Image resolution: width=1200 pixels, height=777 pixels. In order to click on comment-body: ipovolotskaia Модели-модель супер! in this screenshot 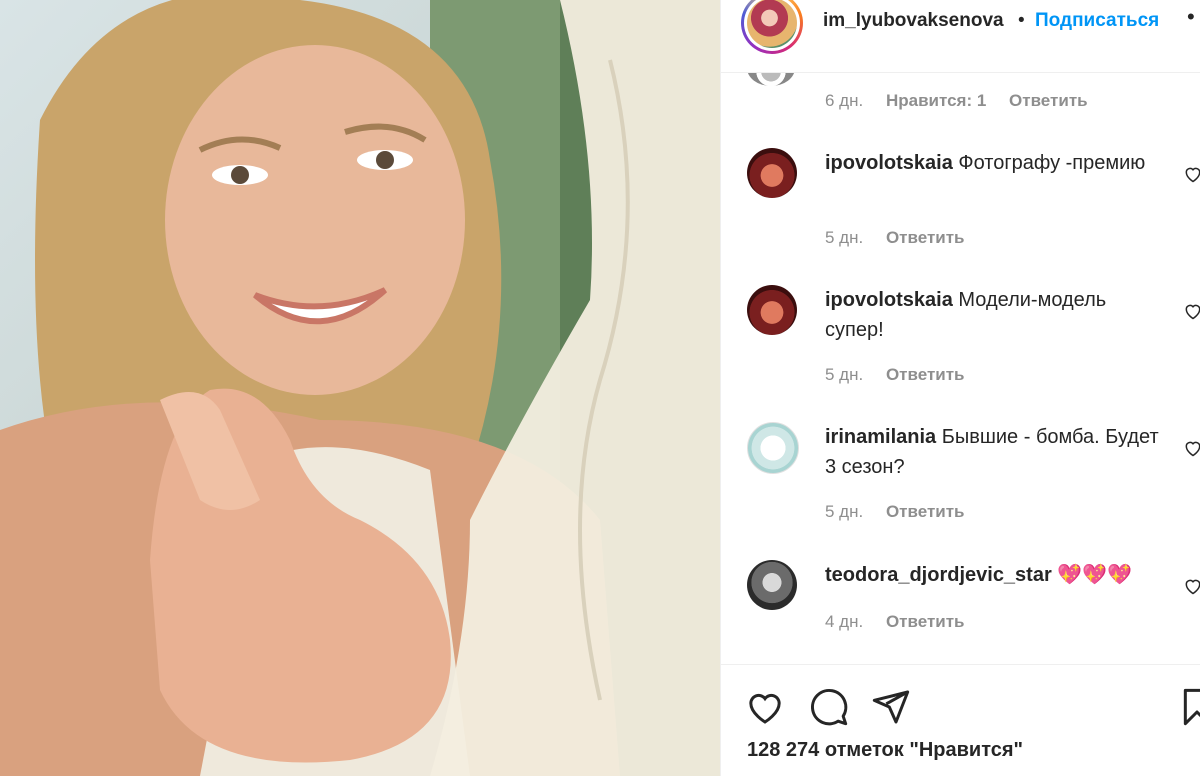, I will do `click(995, 315)`.